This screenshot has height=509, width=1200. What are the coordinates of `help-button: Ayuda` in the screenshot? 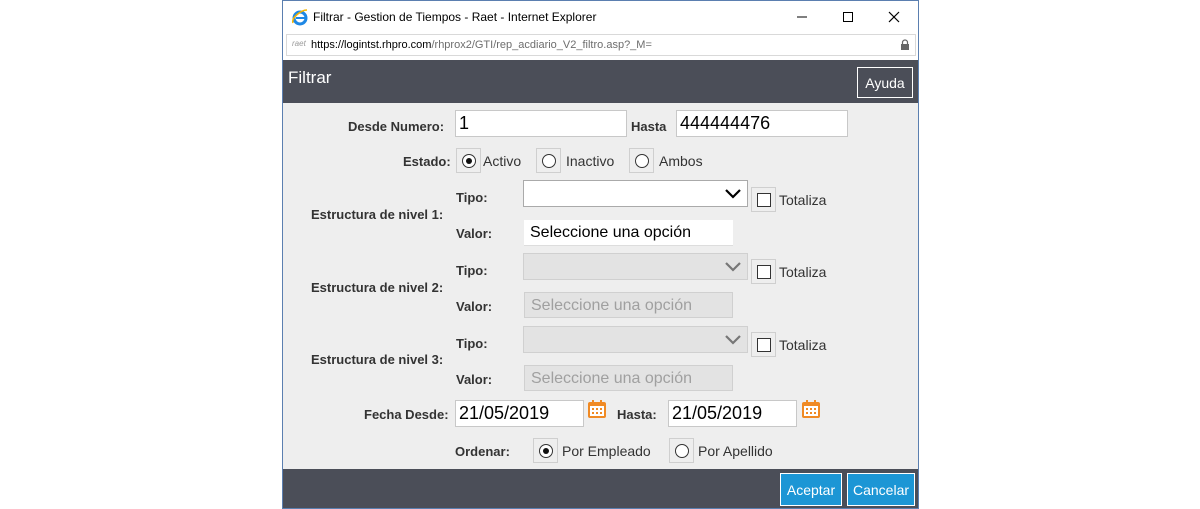 It's located at (885, 82).